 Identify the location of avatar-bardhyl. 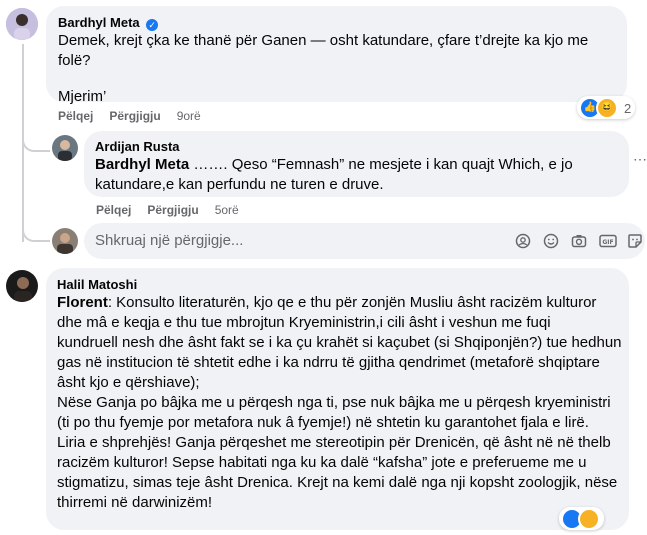
(22, 24).